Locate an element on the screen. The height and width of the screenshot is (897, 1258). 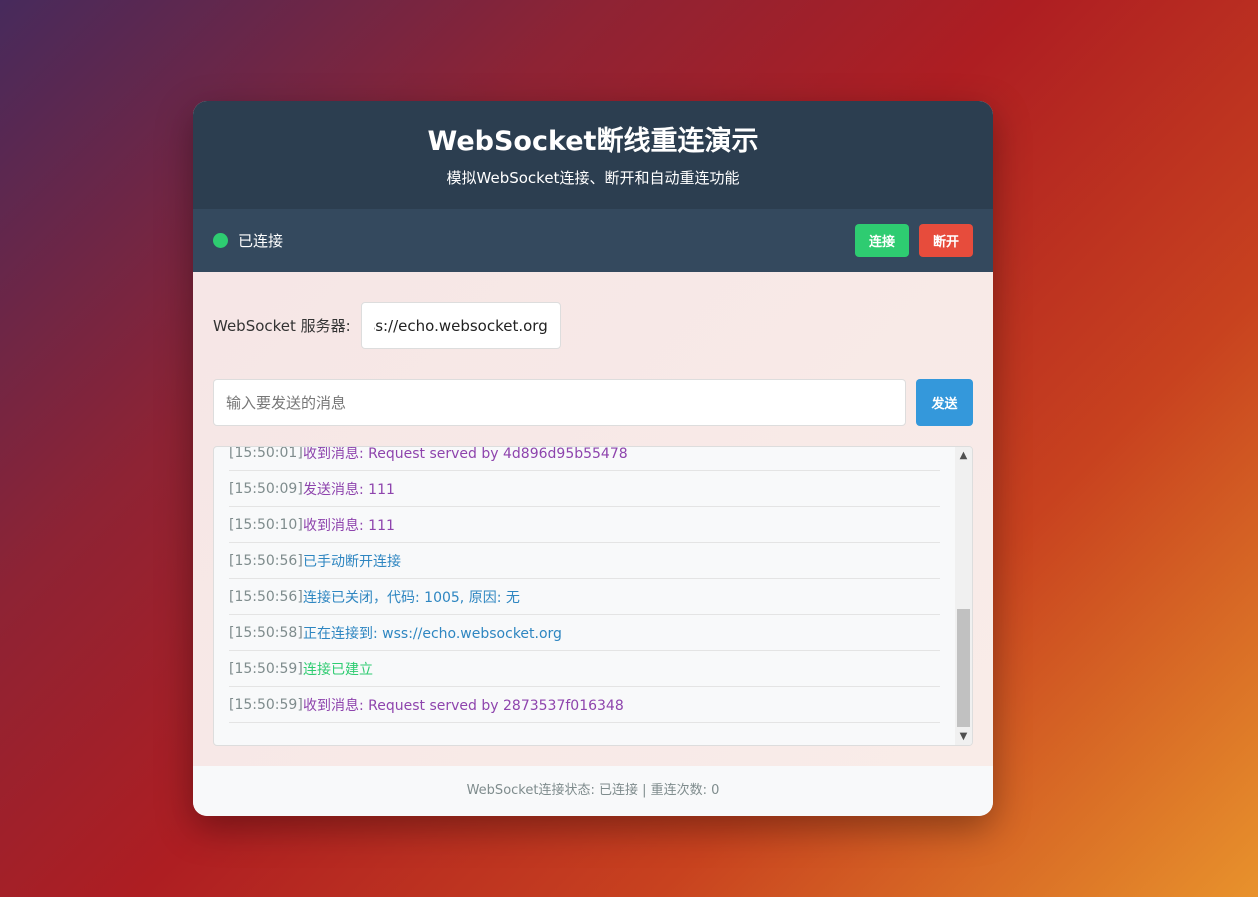
log-entry-text: 收到消息: Request served by 2873537f016348 is located at coordinates (463, 705).